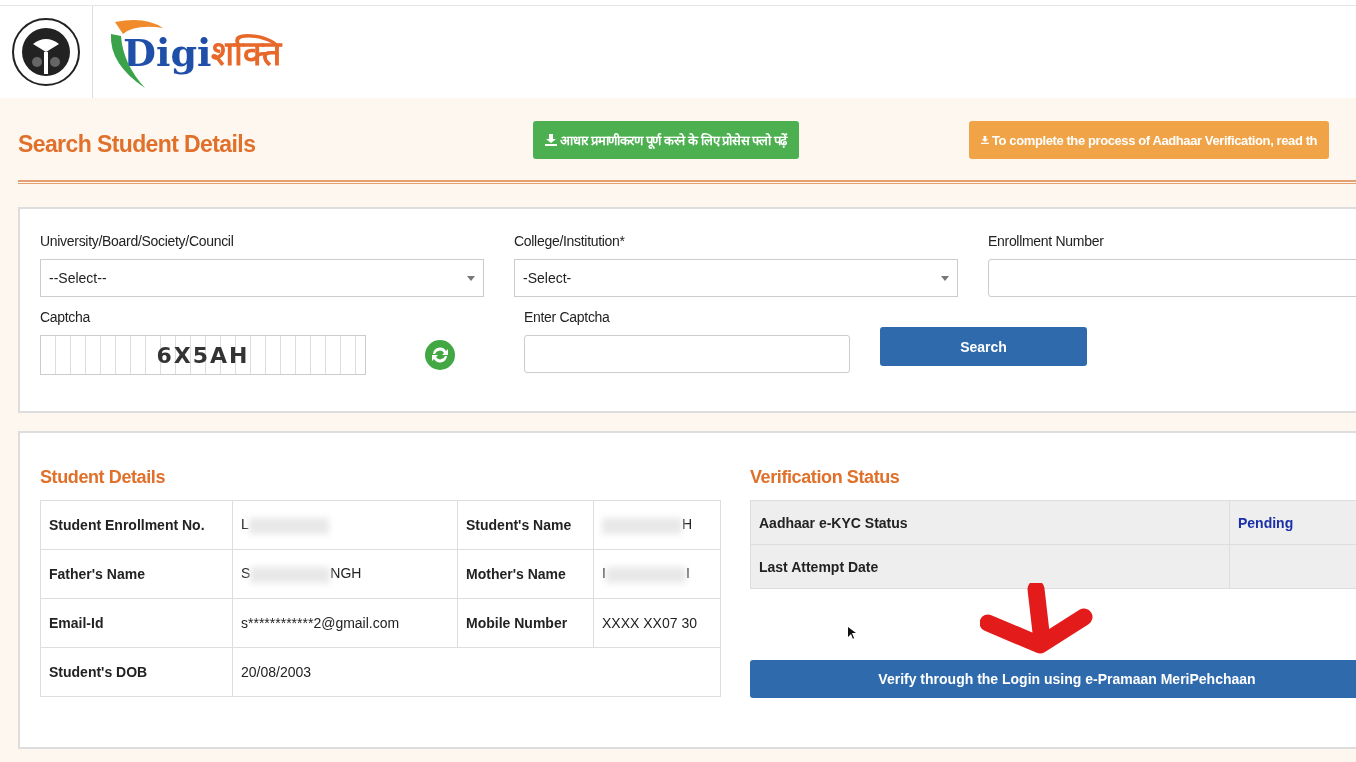  What do you see at coordinates (136, 672) in the screenshot?
I see `table-cell: Student's DOB` at bounding box center [136, 672].